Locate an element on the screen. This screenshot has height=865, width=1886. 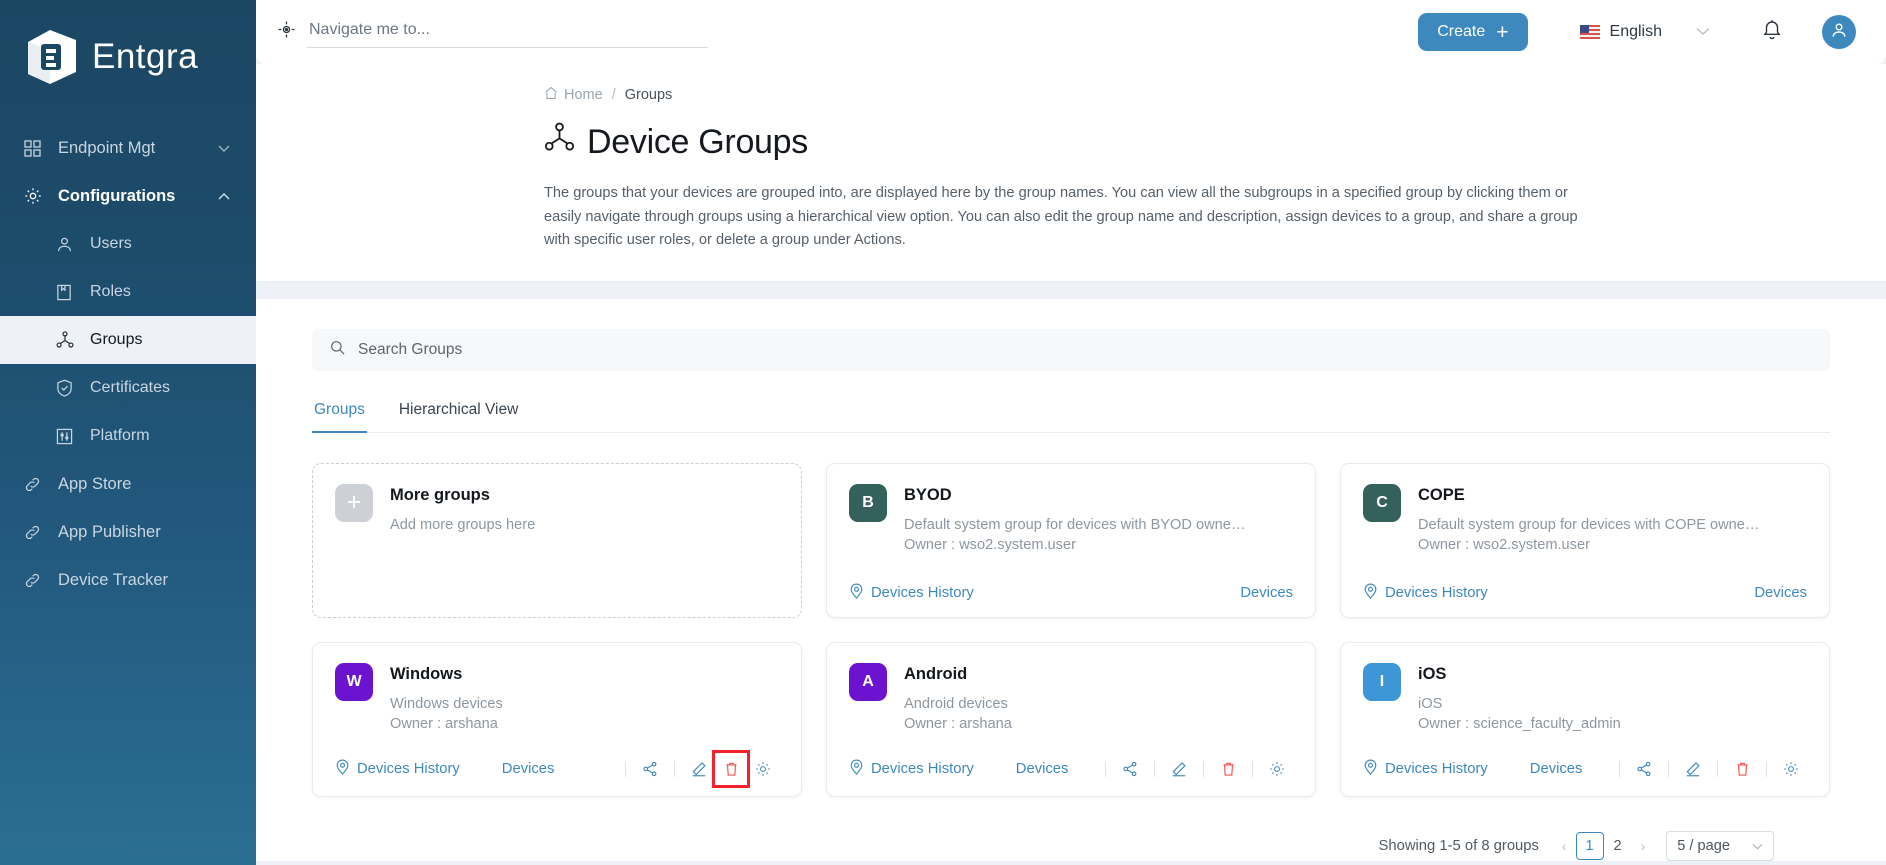
create-button: Create + is located at coordinates (1473, 32).